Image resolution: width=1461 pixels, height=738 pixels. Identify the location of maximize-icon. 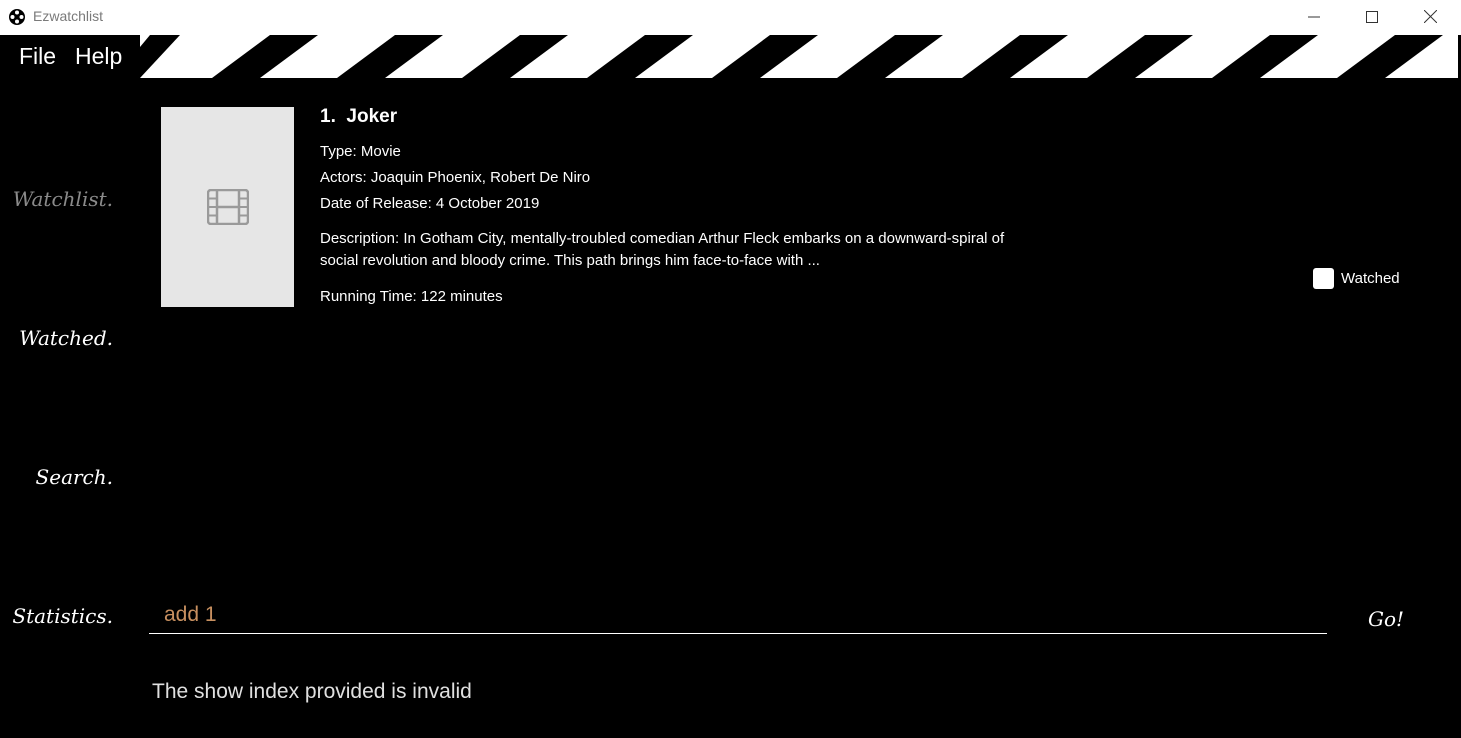
(1372, 16).